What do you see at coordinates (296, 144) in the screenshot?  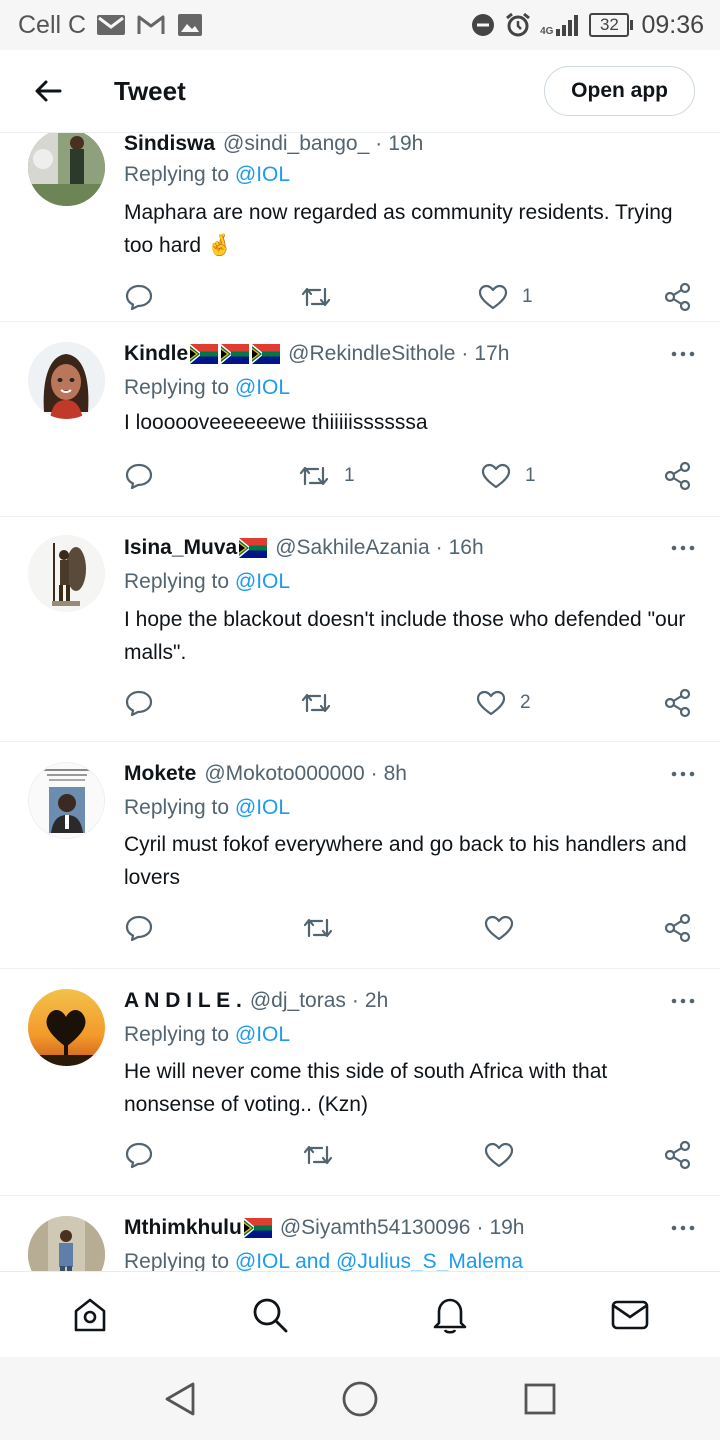 I see `user-handle: @sindi_bango_` at bounding box center [296, 144].